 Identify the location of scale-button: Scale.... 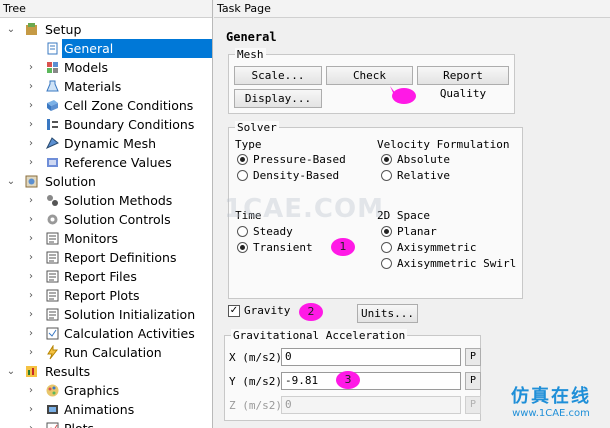
(278, 75).